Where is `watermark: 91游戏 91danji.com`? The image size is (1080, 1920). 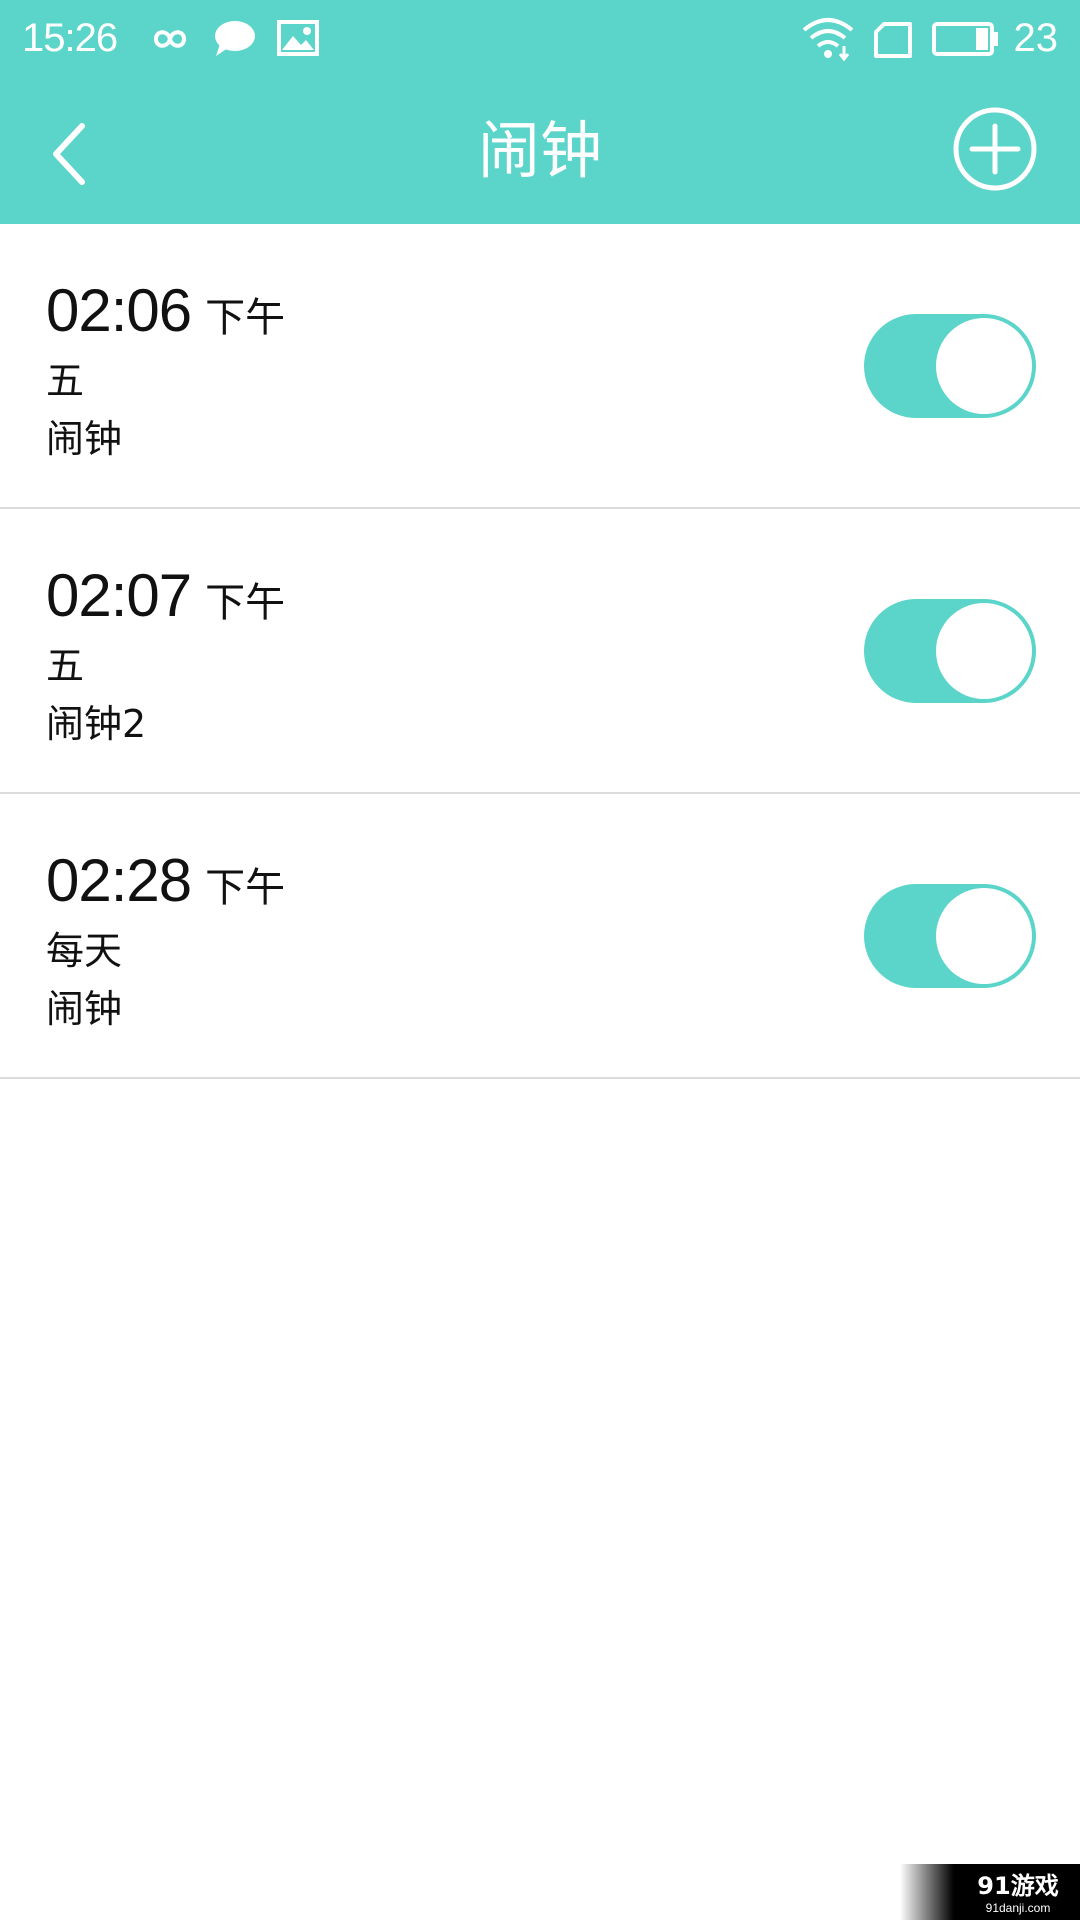
watermark: 91游戏 91danji.com is located at coordinates (990, 1892).